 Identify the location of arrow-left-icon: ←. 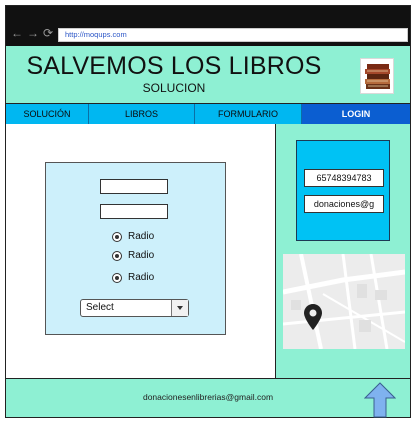
(17, 33).